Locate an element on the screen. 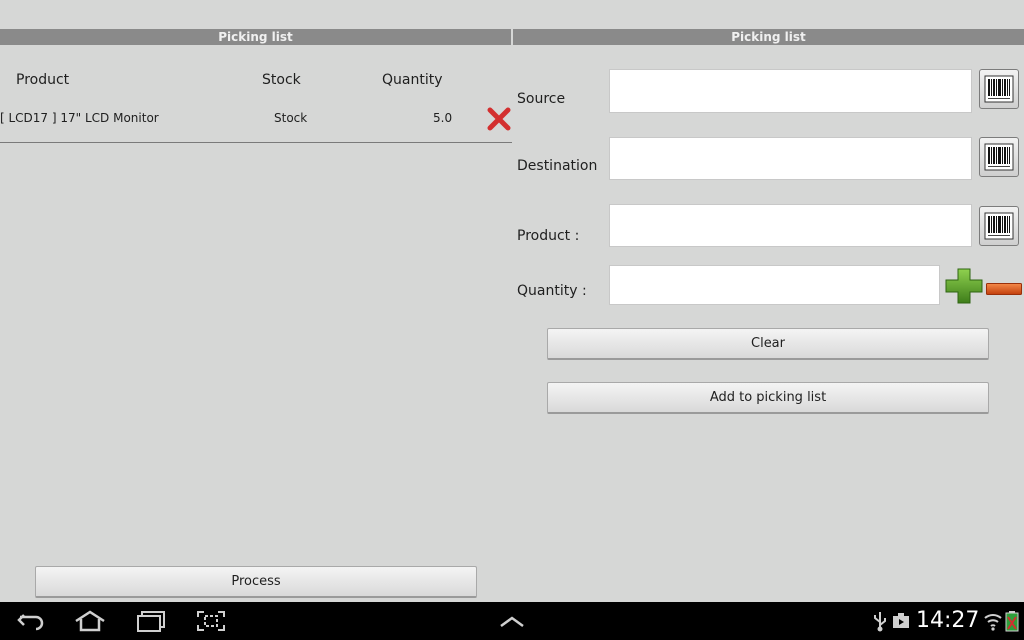 This screenshot has width=1024, height=640. quantity-label: Quantity : is located at coordinates (552, 291).